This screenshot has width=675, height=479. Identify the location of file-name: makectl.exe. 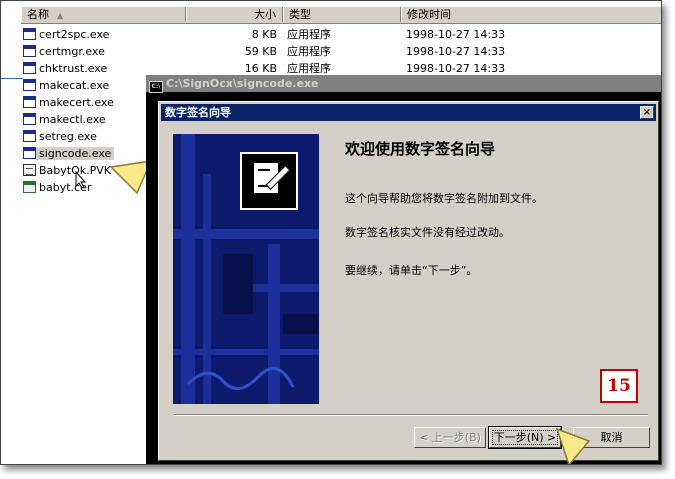
(64, 119).